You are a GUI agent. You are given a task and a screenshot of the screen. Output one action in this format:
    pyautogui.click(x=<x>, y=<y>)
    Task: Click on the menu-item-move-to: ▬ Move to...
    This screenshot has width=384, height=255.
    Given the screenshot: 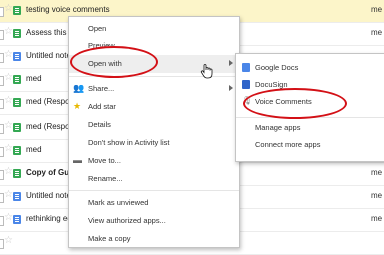 What is the action you would take?
    pyautogui.click(x=154, y=161)
    